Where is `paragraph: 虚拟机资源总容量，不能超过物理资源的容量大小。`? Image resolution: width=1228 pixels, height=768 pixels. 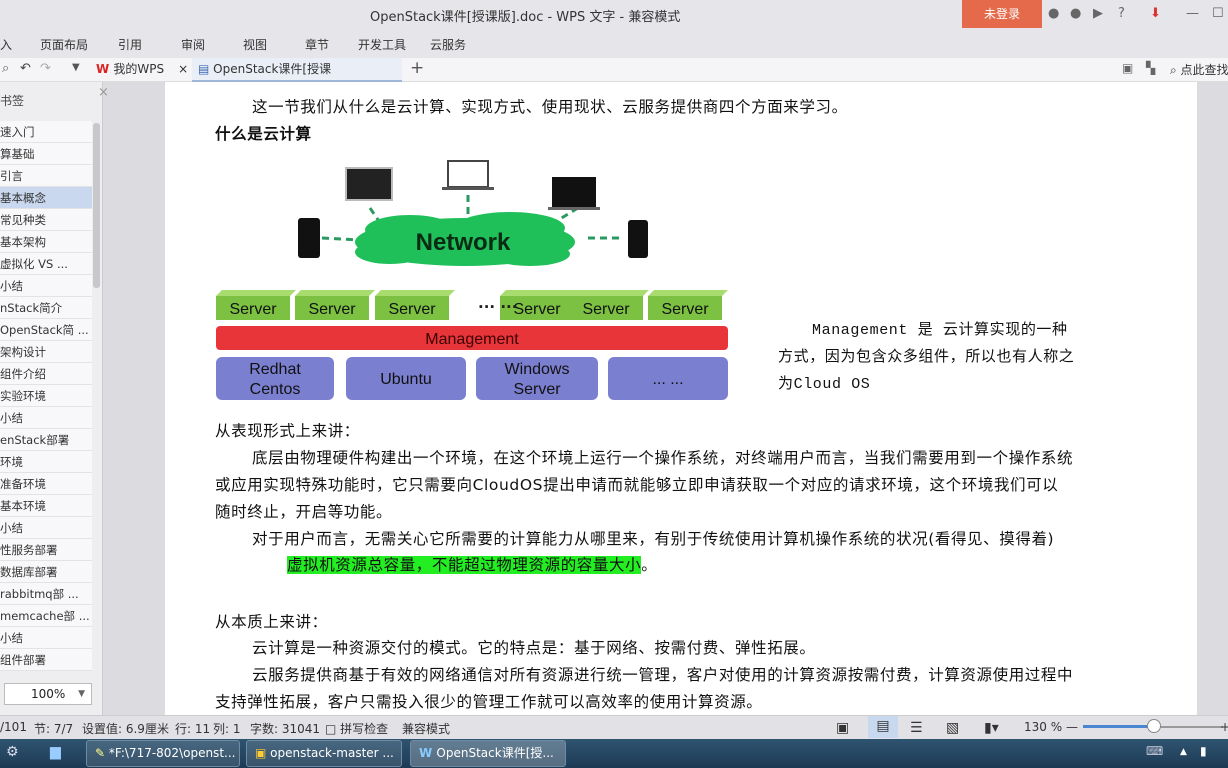
paragraph: 虚拟机资源总容量，不能超过物理资源的容量大小。 is located at coordinates (472, 565).